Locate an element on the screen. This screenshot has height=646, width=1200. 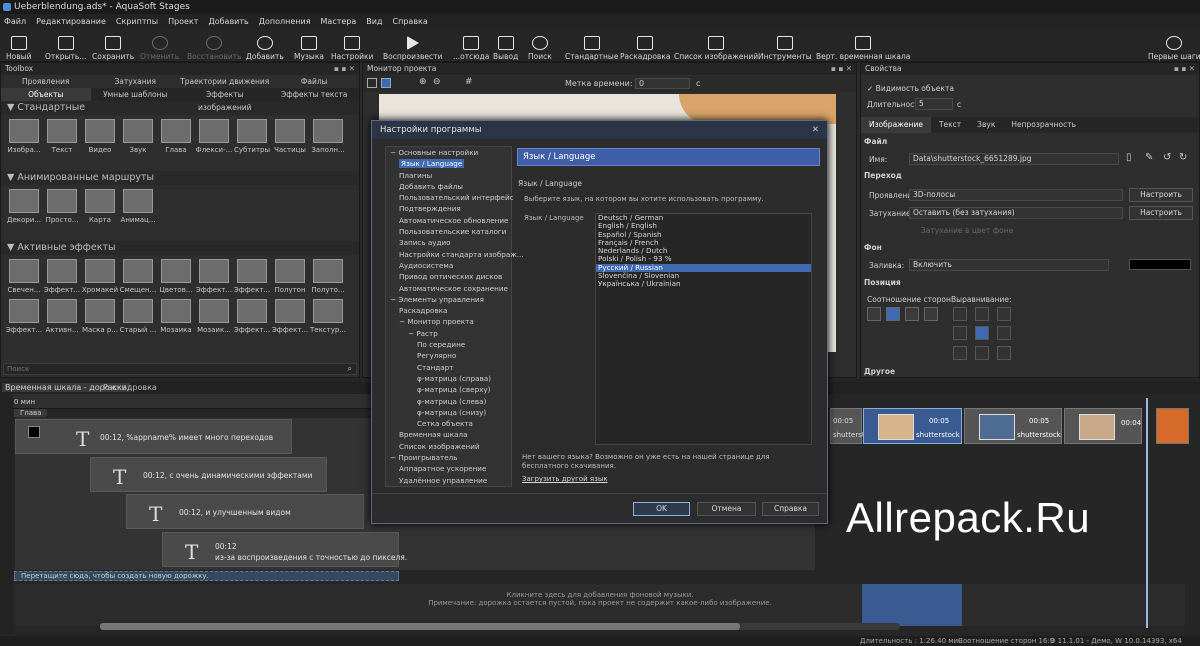
appear-dropdown: 3D-полосы is located at coordinates (1016, 195).